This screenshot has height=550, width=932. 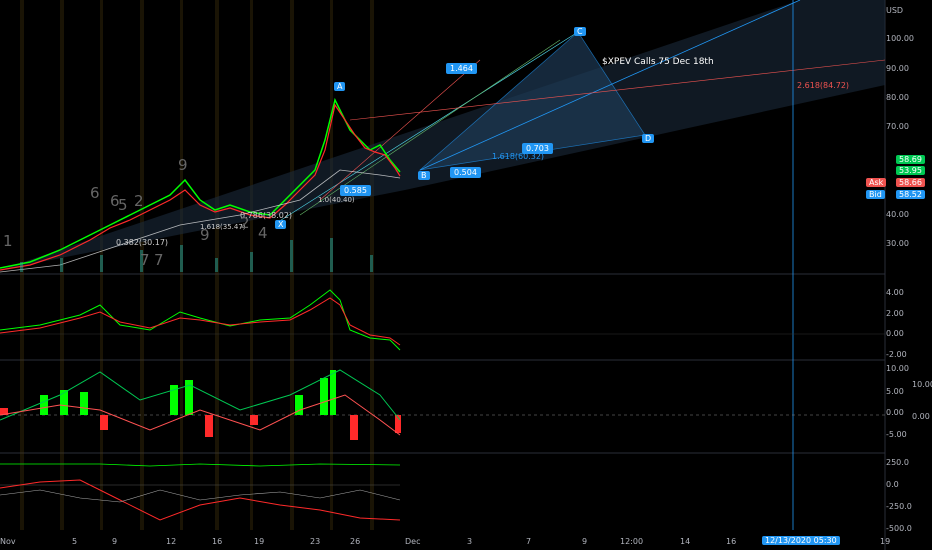 What do you see at coordinates (315, 541) in the screenshot?
I see `x-tick: 23` at bounding box center [315, 541].